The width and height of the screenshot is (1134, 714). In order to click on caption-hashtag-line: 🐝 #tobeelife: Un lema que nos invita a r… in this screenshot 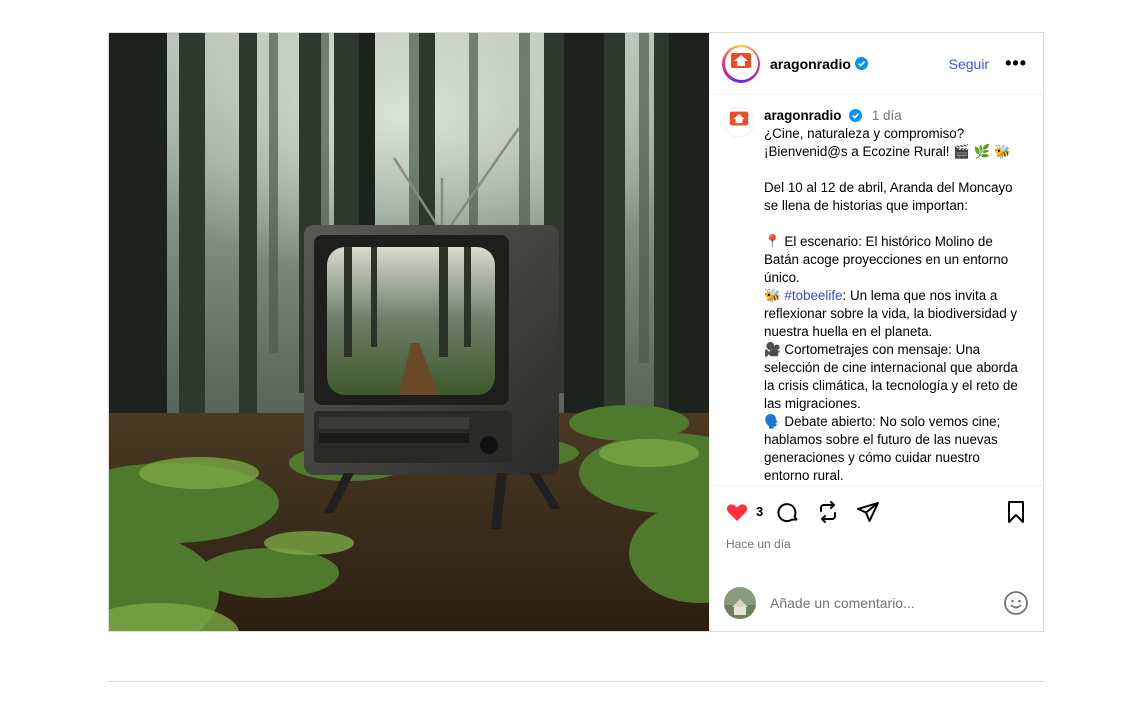, I will do `click(895, 314)`.